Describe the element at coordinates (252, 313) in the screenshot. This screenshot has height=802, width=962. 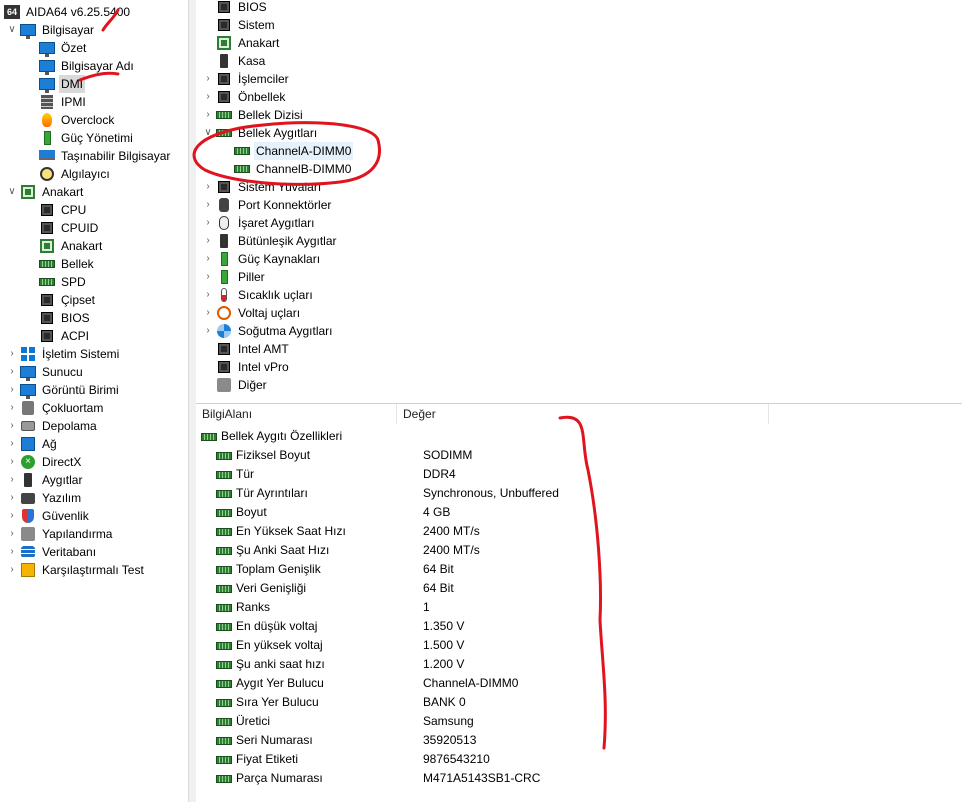
I see `tree-item: › Voltaj uçları` at that location.